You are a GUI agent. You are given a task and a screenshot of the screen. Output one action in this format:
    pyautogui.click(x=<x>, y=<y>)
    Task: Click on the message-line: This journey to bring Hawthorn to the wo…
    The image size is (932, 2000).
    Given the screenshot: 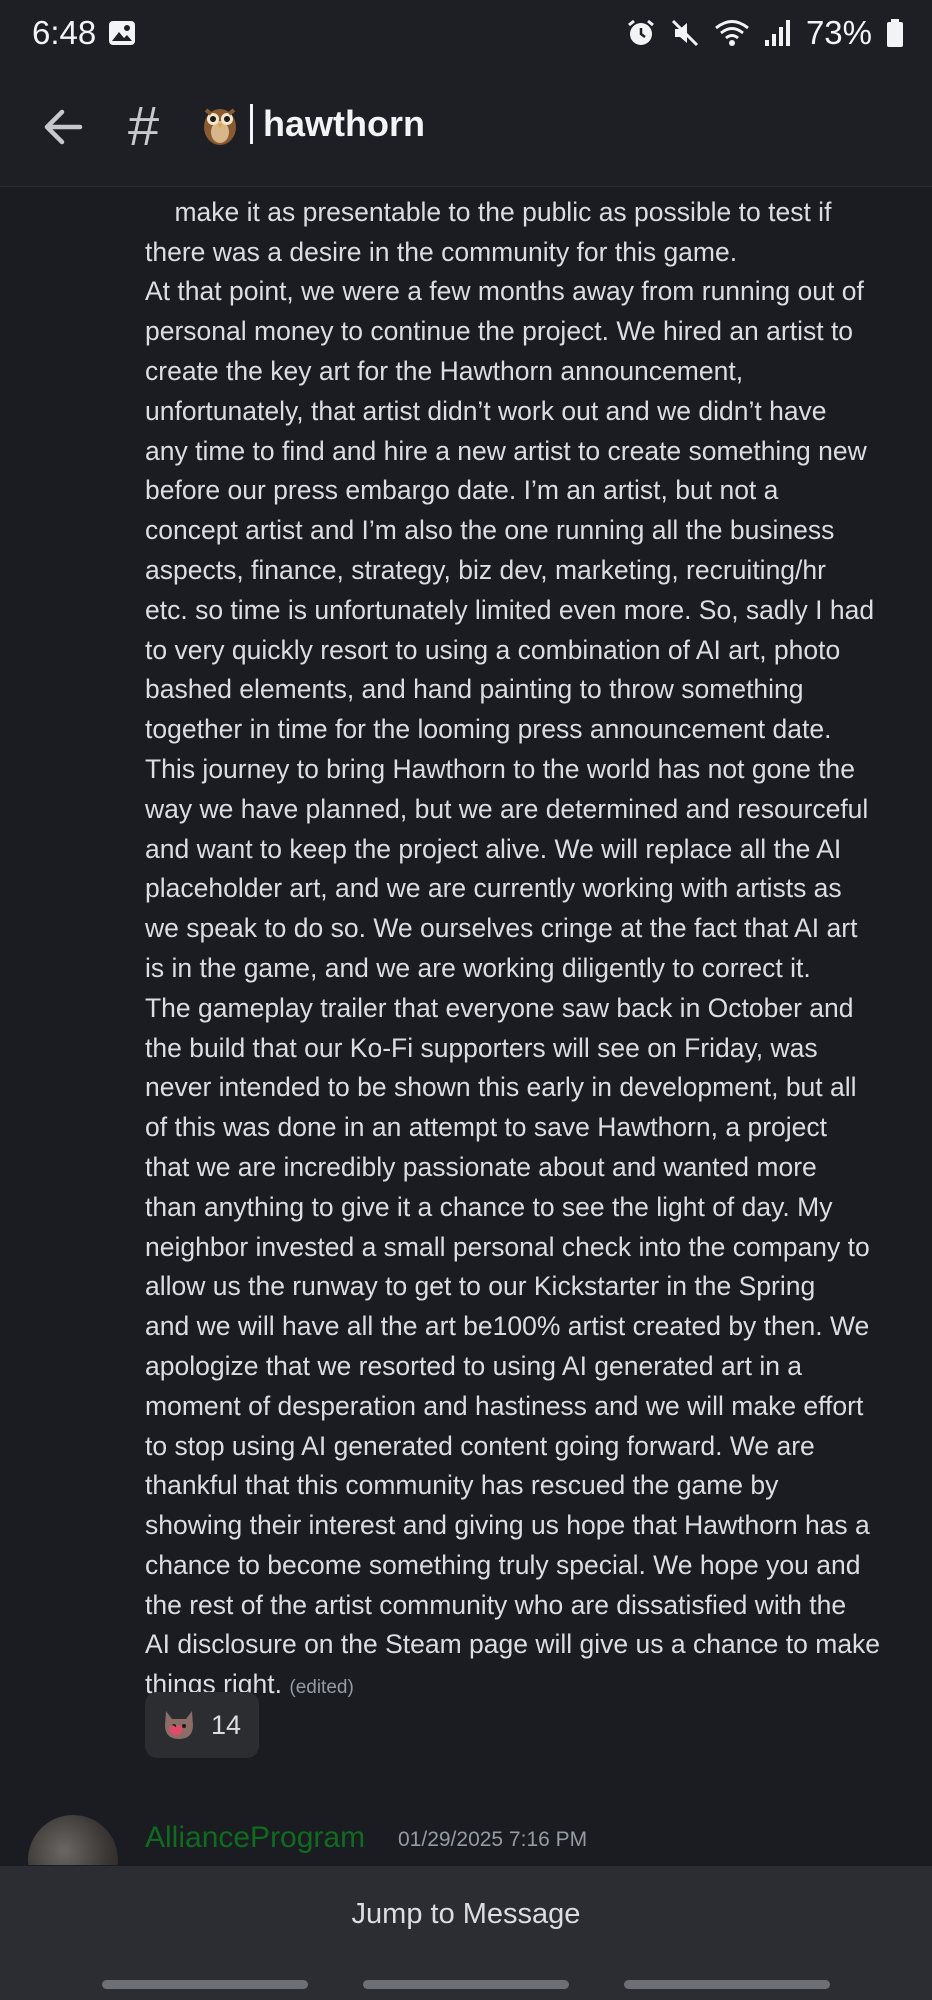 What is the action you would take?
    pyautogui.click(x=500, y=768)
    